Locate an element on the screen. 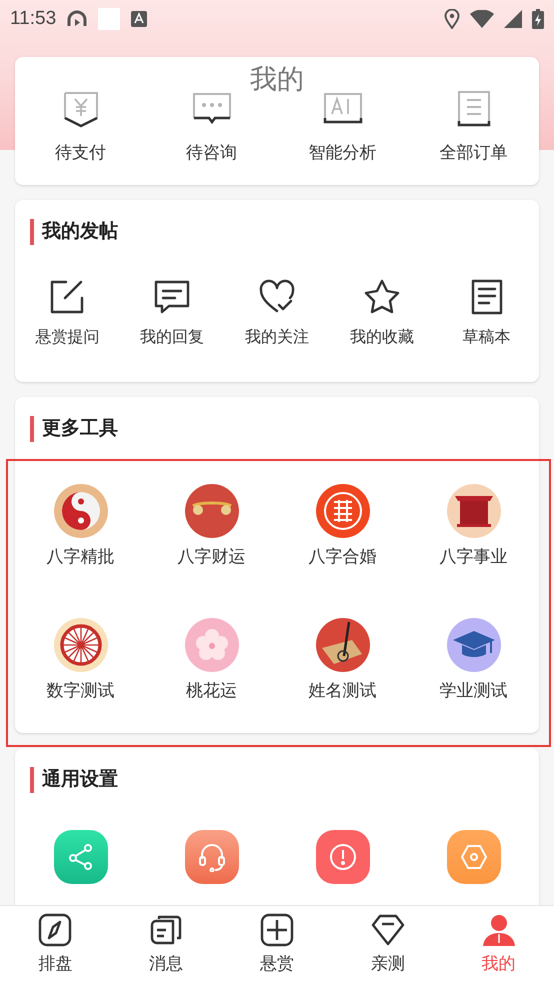 Image resolution: width=554 pixels, height=984 pixels. hexagon-nut-icon is located at coordinates (473, 857).